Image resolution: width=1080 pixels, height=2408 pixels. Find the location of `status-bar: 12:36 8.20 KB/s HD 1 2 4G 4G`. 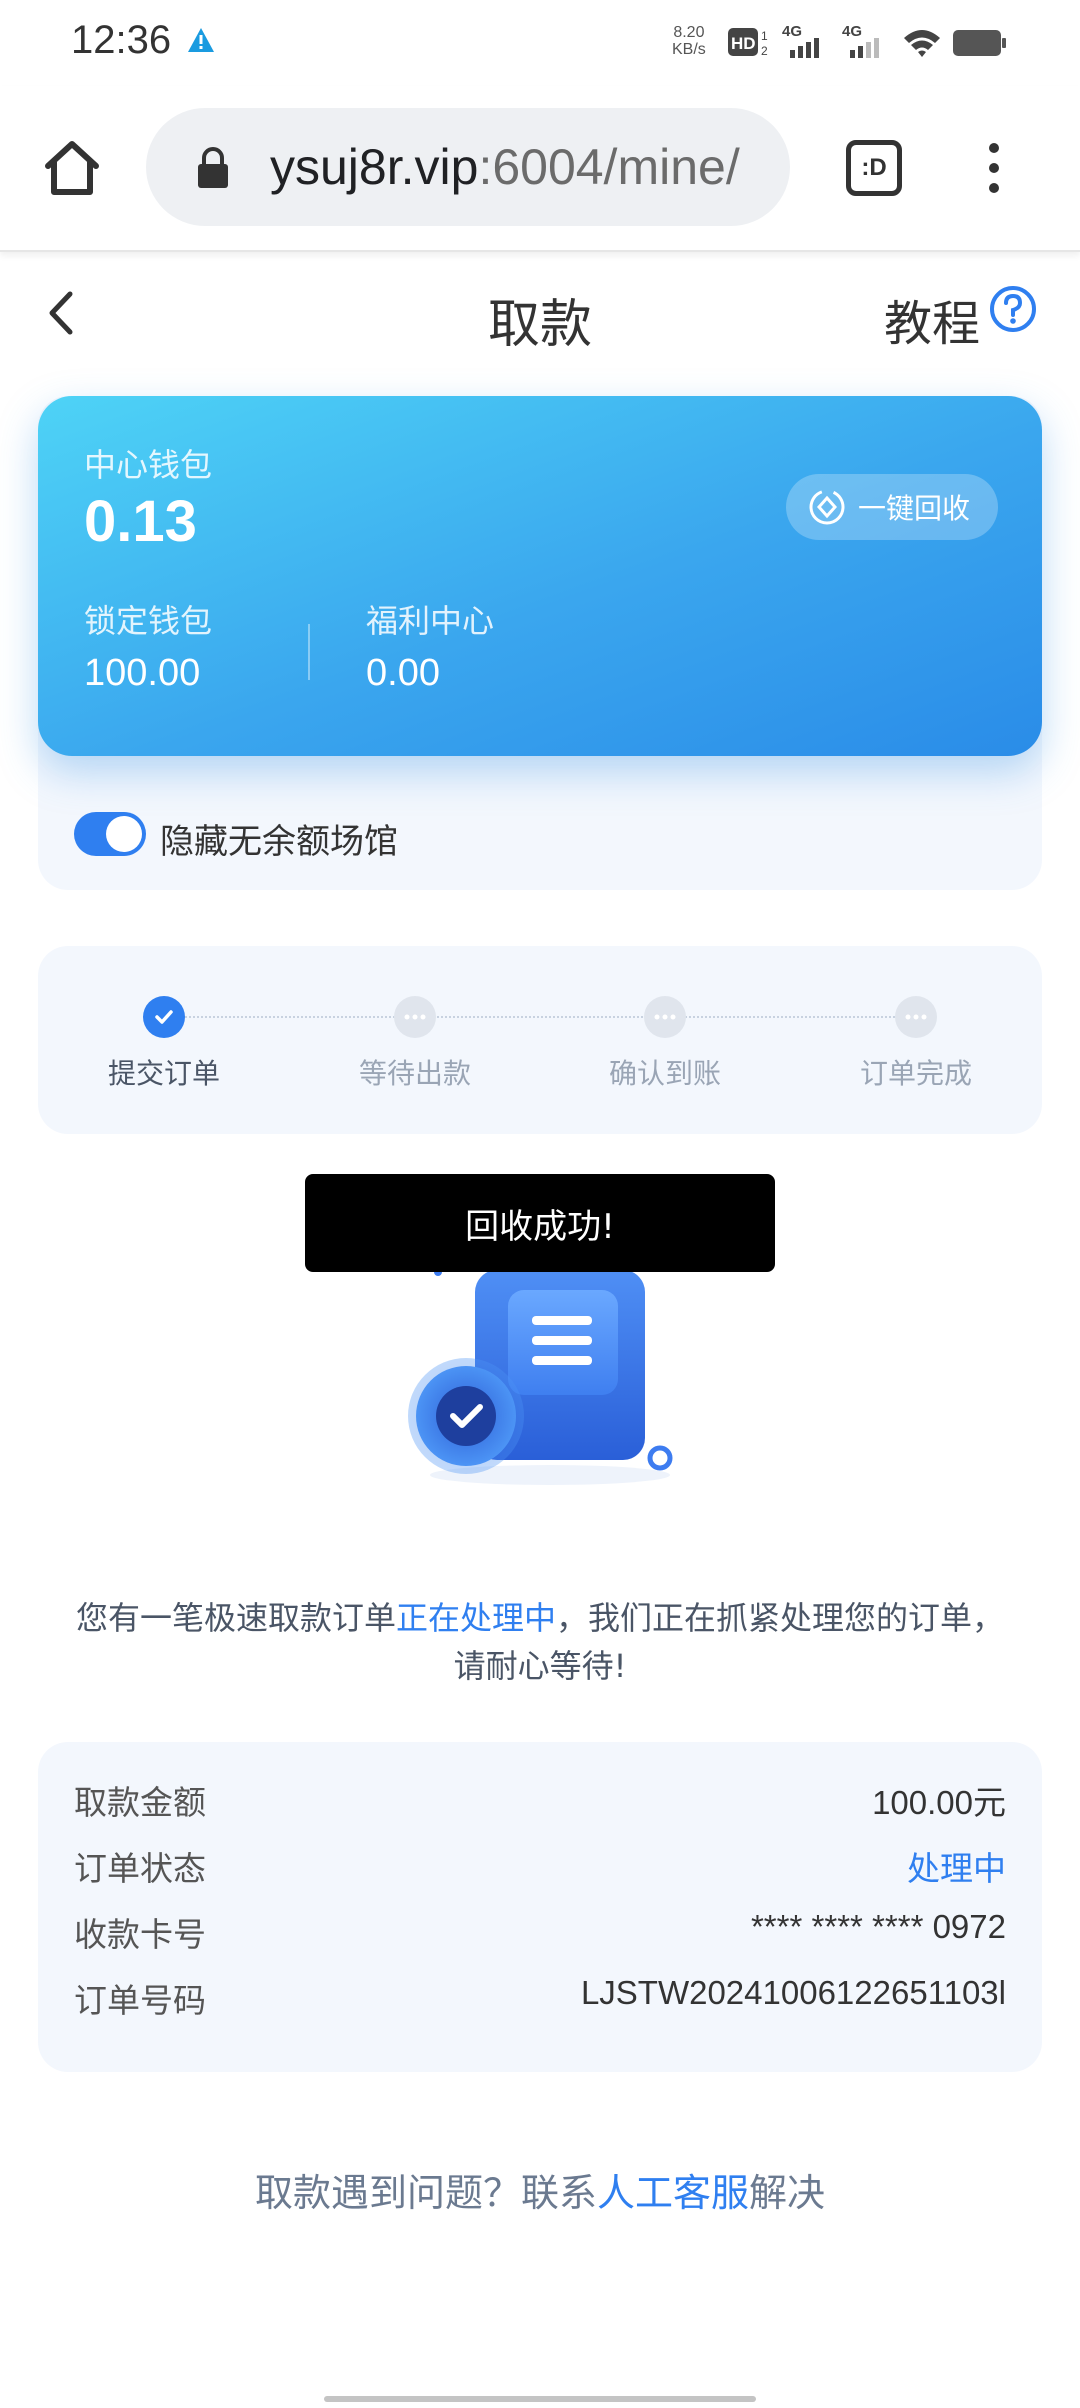

status-bar: 12:36 8.20 KB/s HD 1 2 4G 4G is located at coordinates (540, 43).